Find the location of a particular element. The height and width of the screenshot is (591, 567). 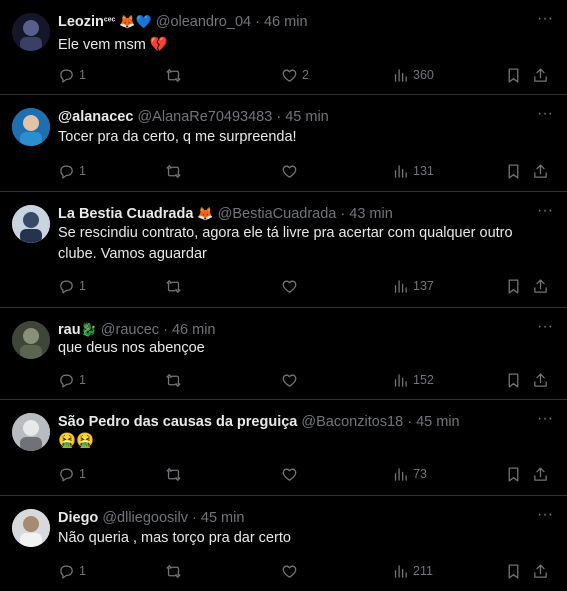

views-button: 211 is located at coordinates (412, 571).